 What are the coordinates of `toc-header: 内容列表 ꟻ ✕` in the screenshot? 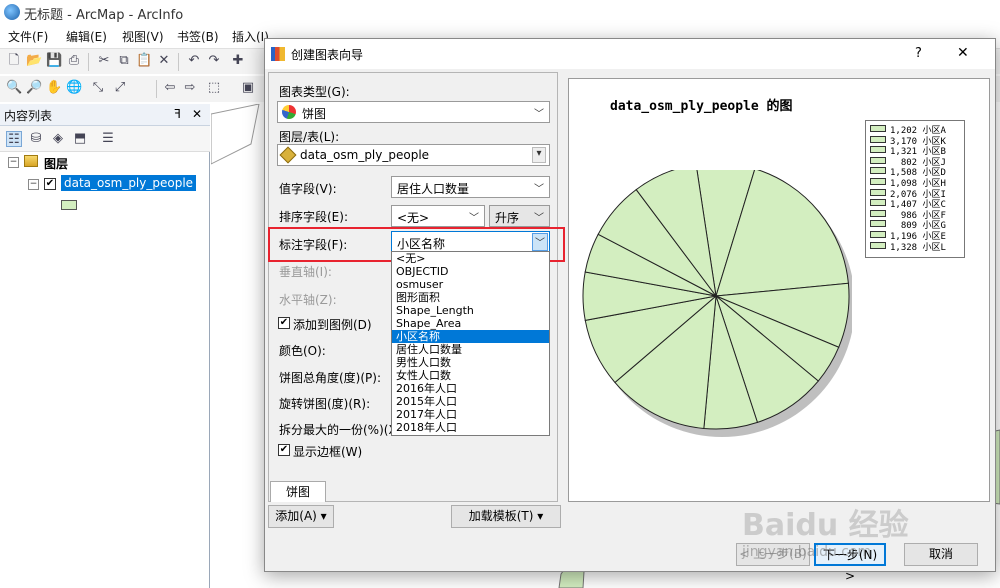 It's located at (105, 115).